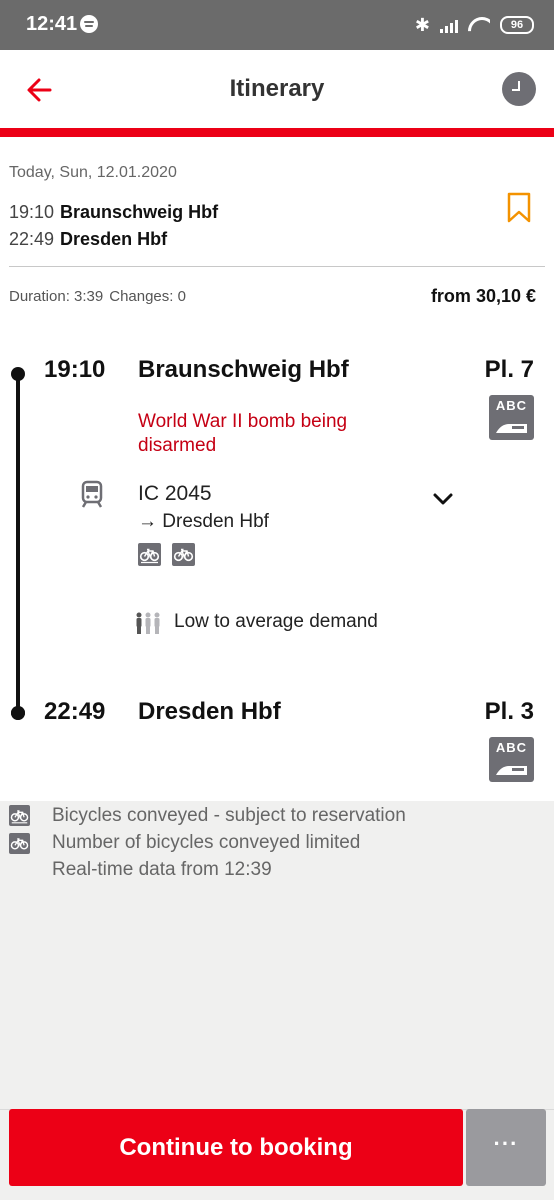  What do you see at coordinates (18, 543) in the screenshot?
I see `timeline-line` at bounding box center [18, 543].